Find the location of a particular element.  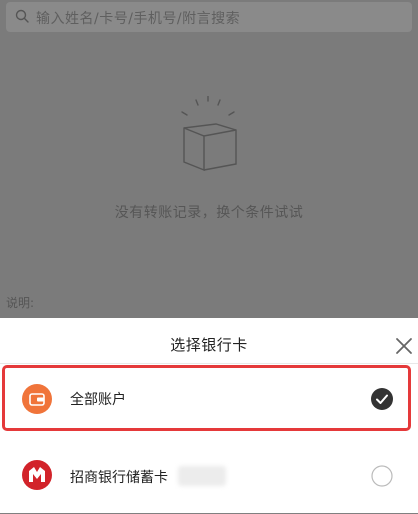

option-label: 全部账户 is located at coordinates (98, 400).